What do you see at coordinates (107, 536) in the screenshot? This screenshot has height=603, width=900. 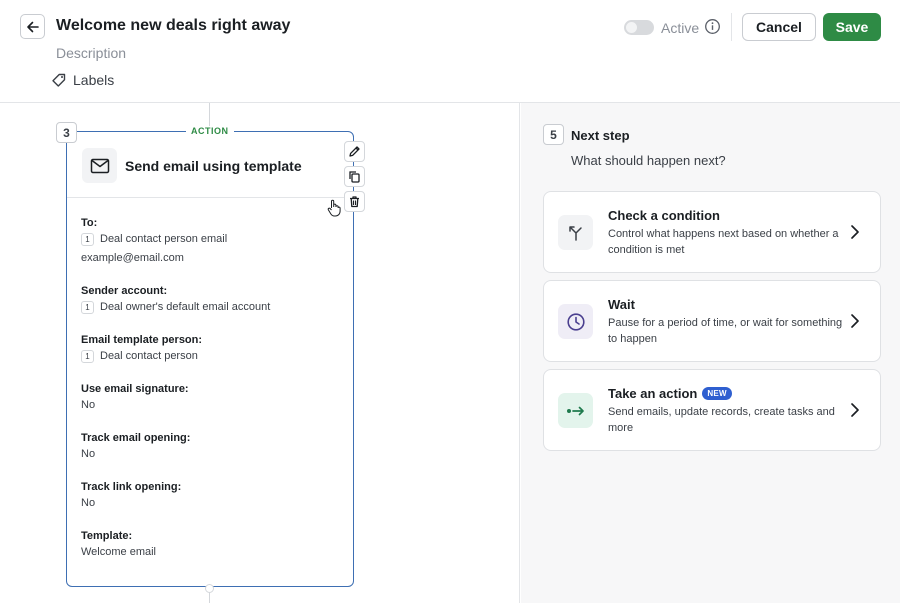 I see `field-label: Template:` at bounding box center [107, 536].